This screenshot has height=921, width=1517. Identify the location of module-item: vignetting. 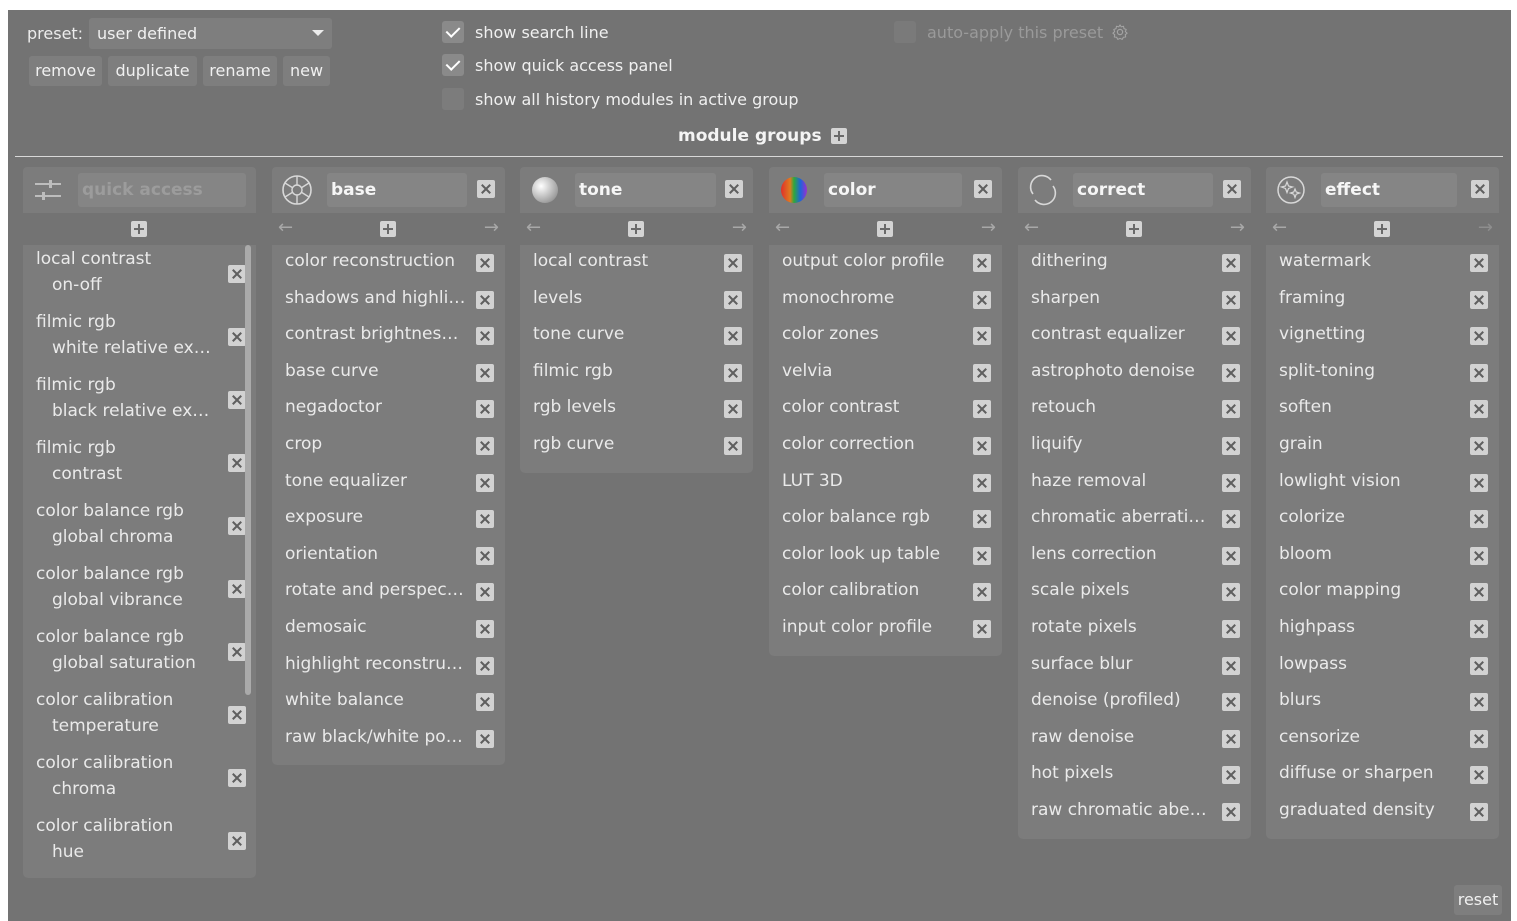
(1382, 336).